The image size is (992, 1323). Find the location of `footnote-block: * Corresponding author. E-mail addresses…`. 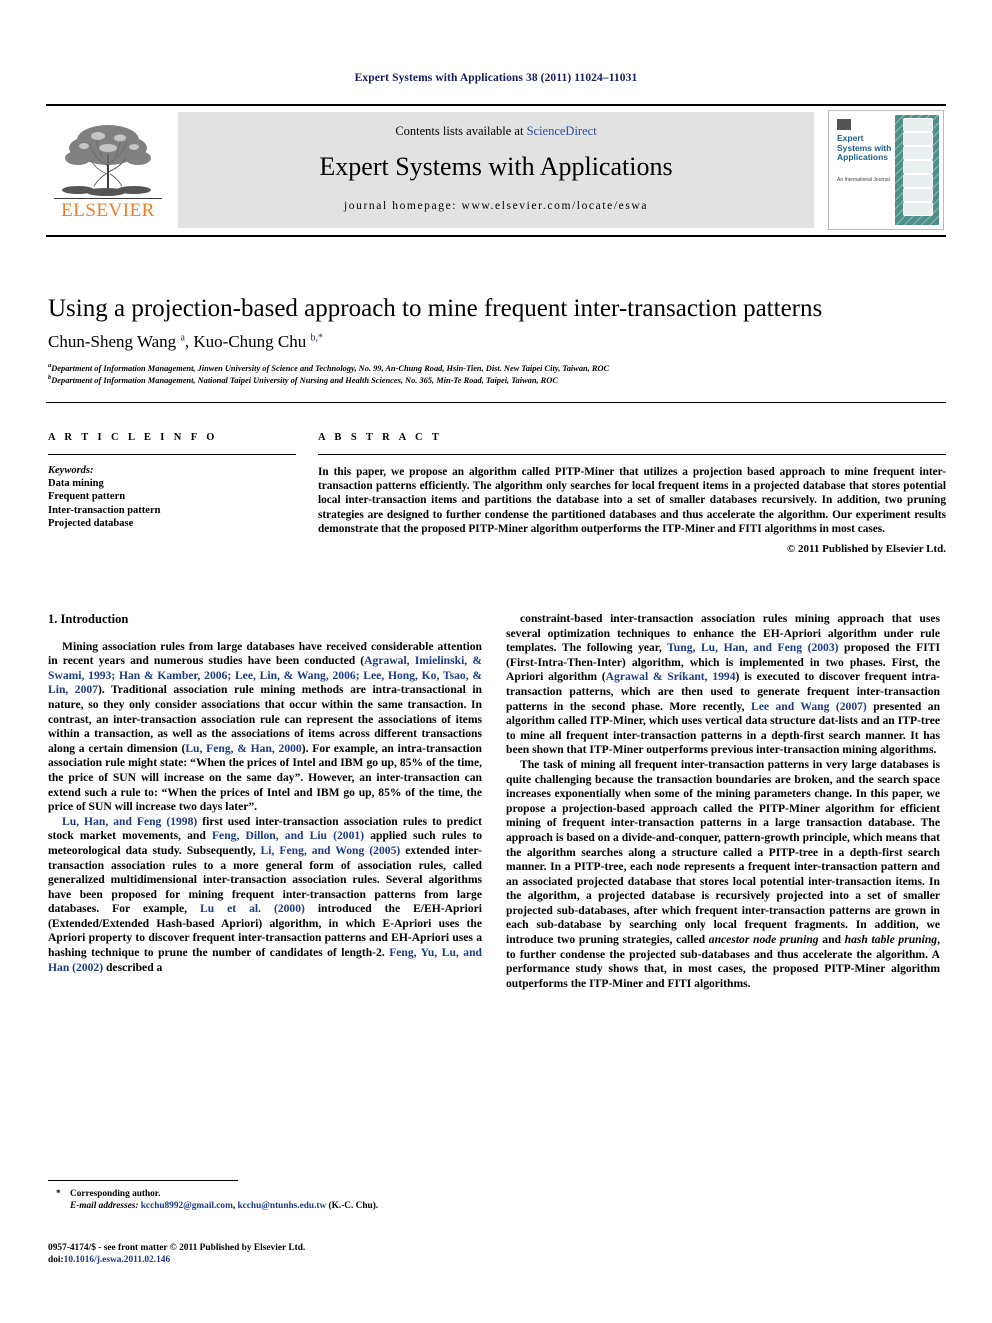

footnote-block: * Corresponding author. E-mail addresses… is located at coordinates (265, 1200).